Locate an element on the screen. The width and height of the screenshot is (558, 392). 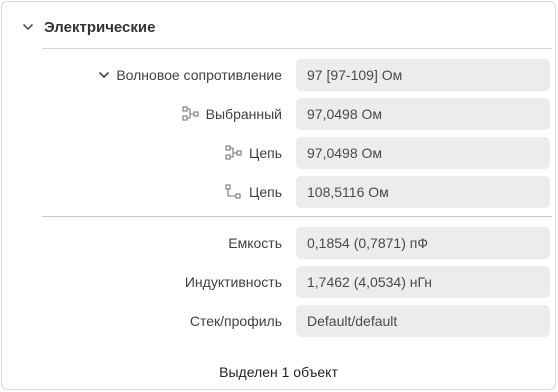
section-header-electrical: Электрические is located at coordinates (88, 27).